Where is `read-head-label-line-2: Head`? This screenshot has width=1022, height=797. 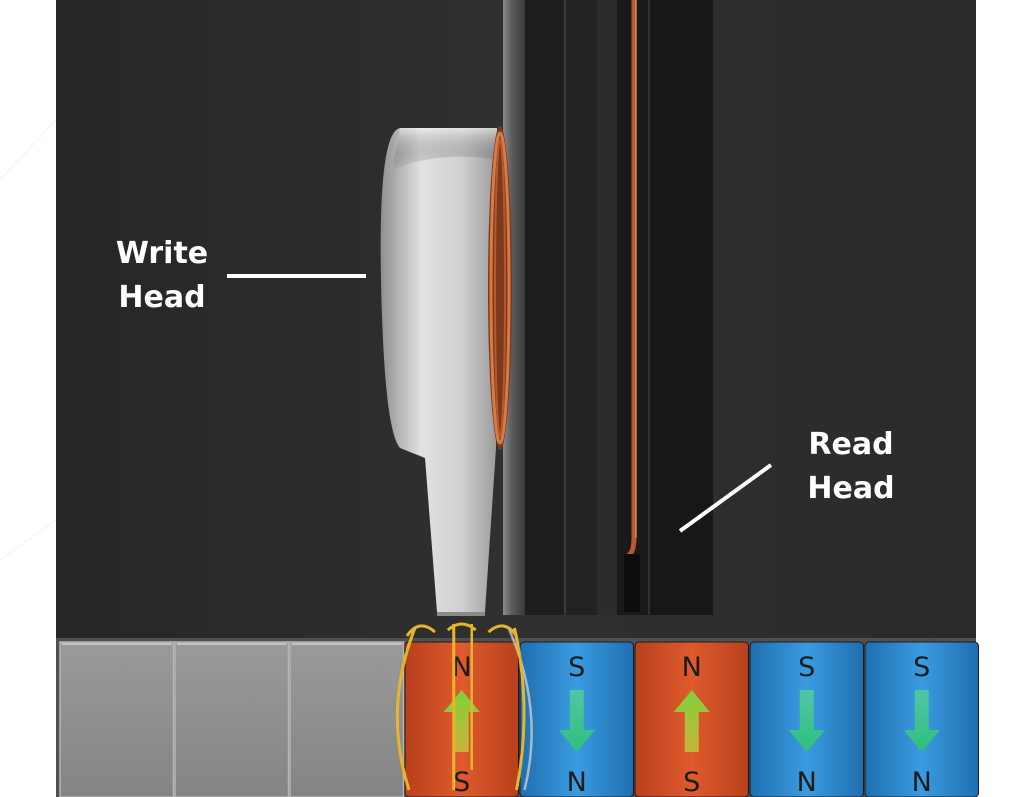 read-head-label-line-2: Head is located at coordinates (851, 488).